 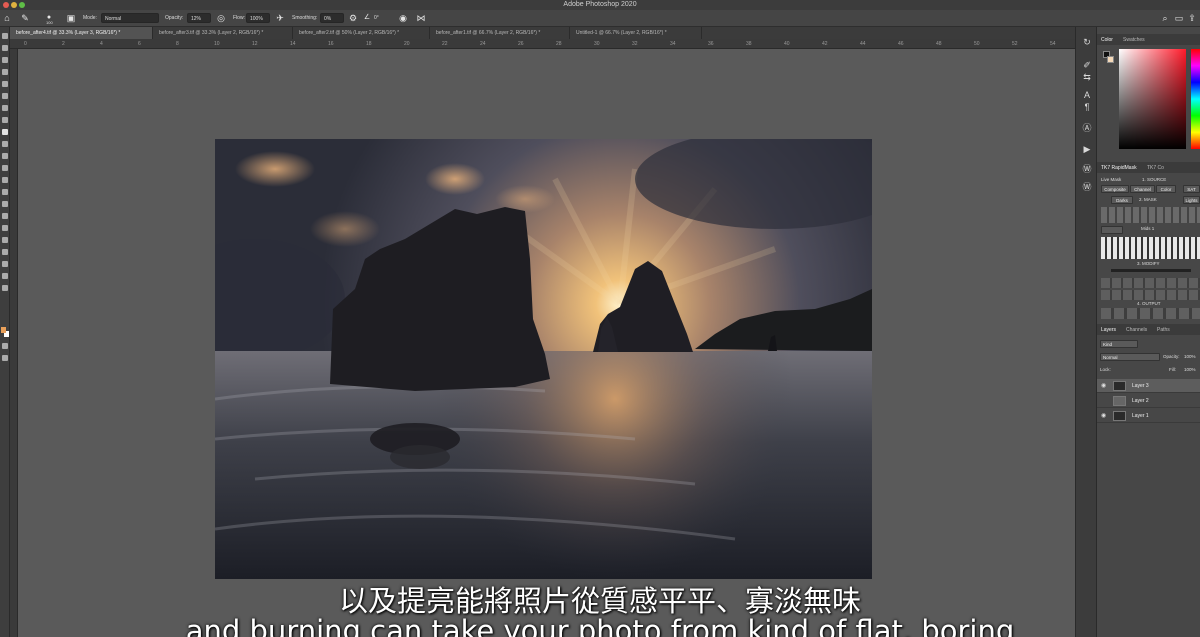 I want to click on clone-stamp-tool-icon, so click(x=5, y=144).